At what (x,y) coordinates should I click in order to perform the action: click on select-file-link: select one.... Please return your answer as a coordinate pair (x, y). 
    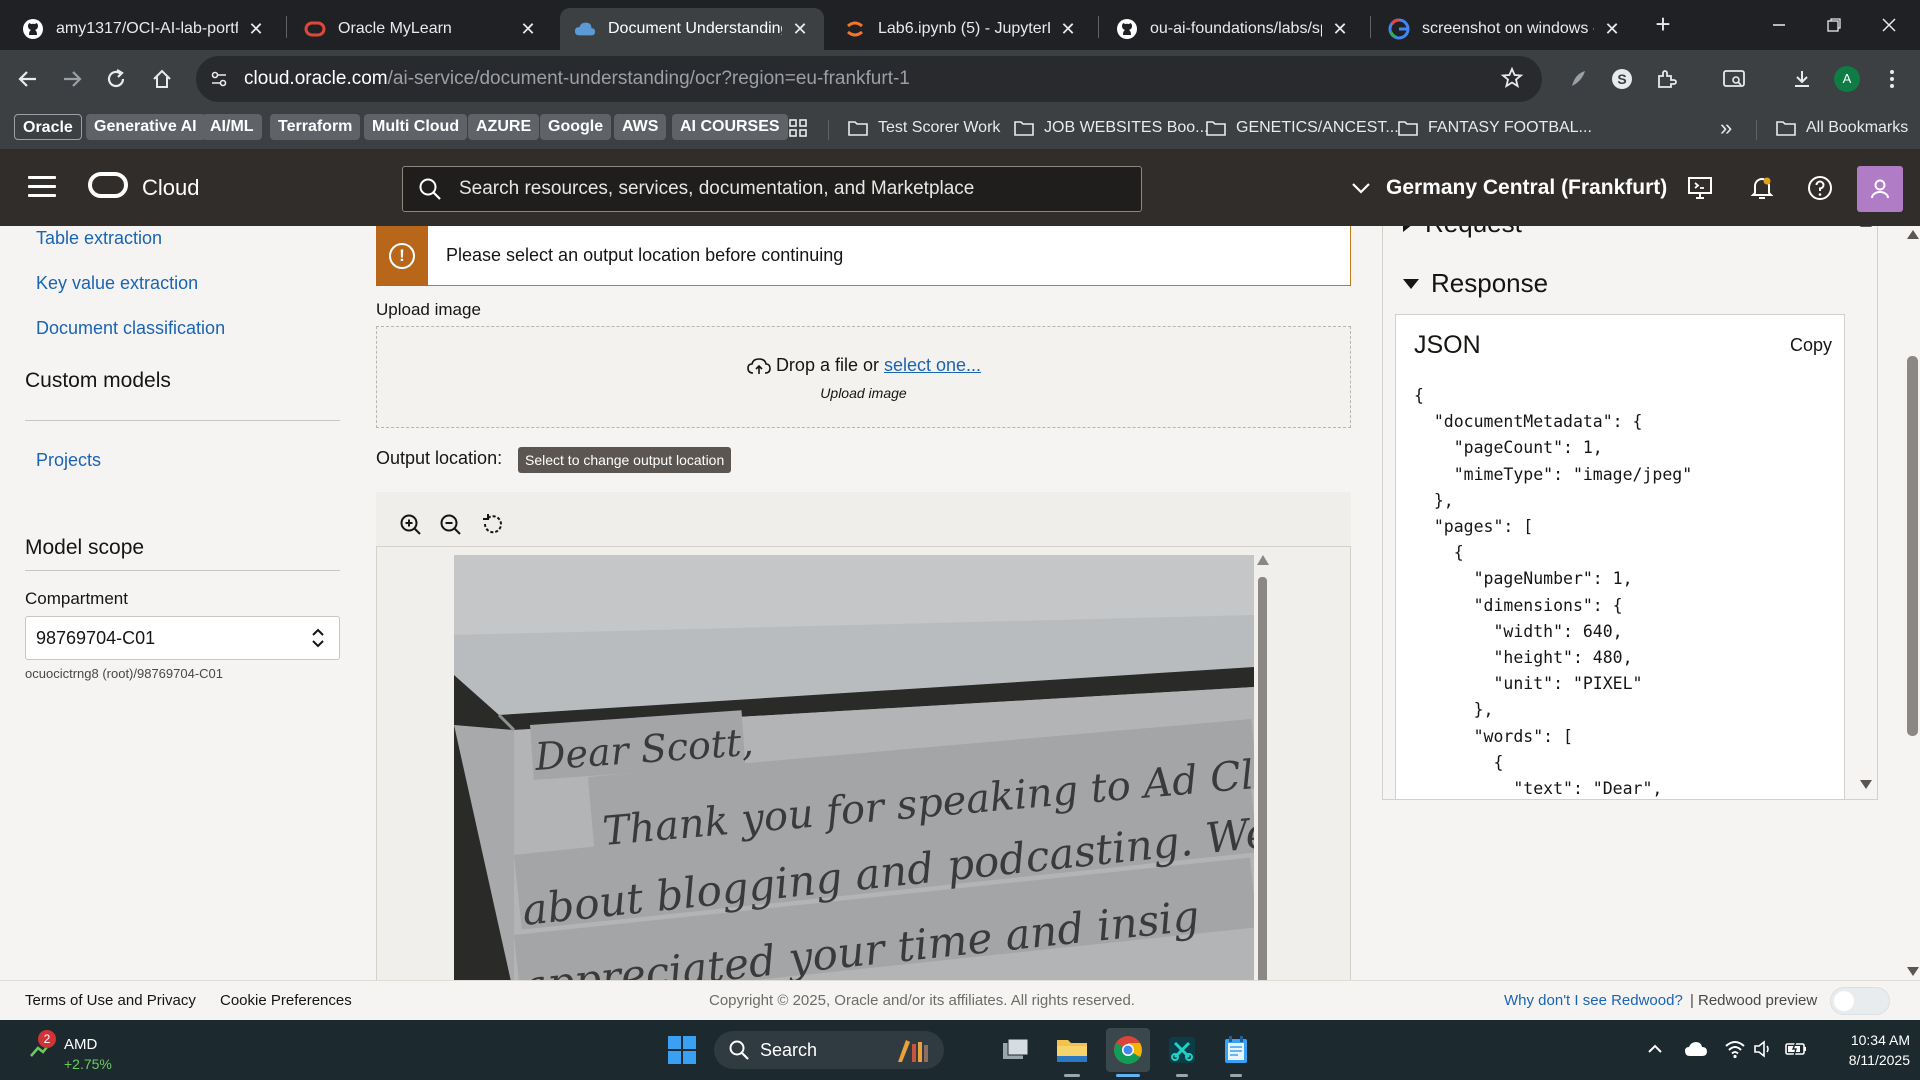
    Looking at the image, I should click on (932, 365).